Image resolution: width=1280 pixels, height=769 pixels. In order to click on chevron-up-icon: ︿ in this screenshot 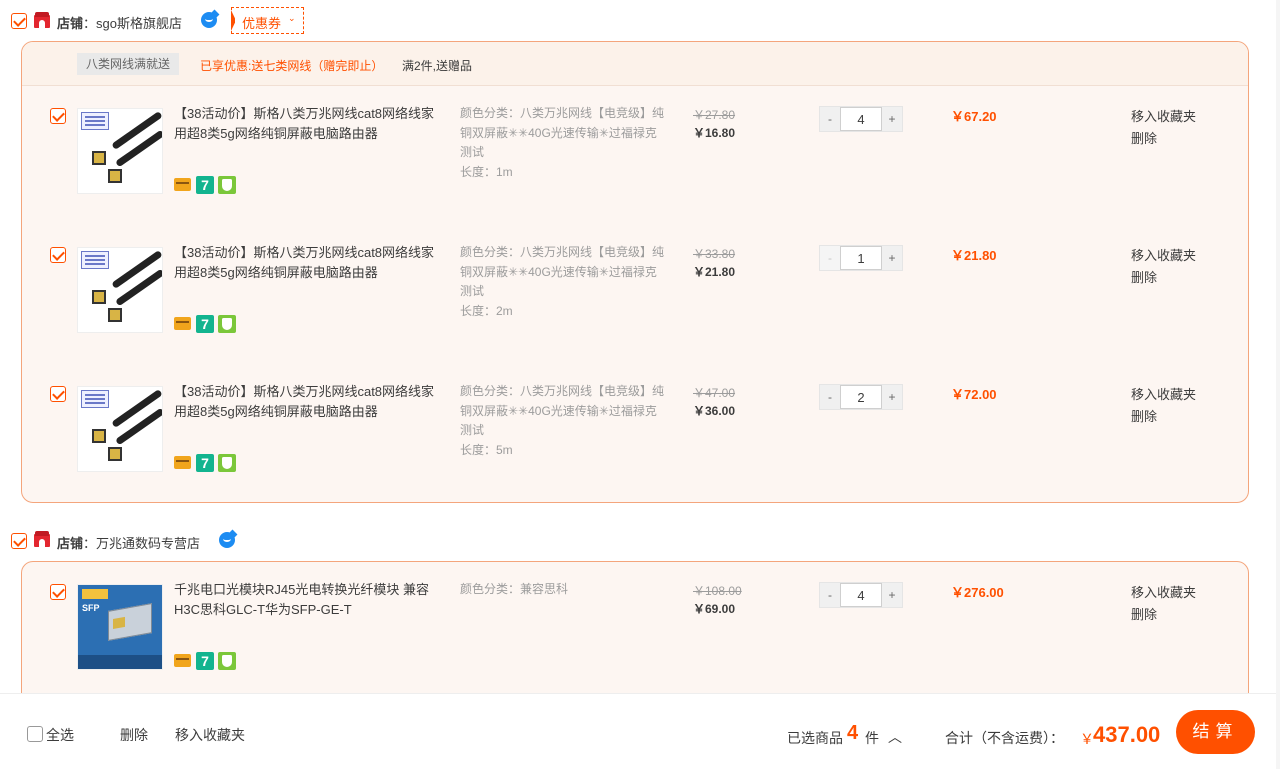, I will do `click(895, 737)`.